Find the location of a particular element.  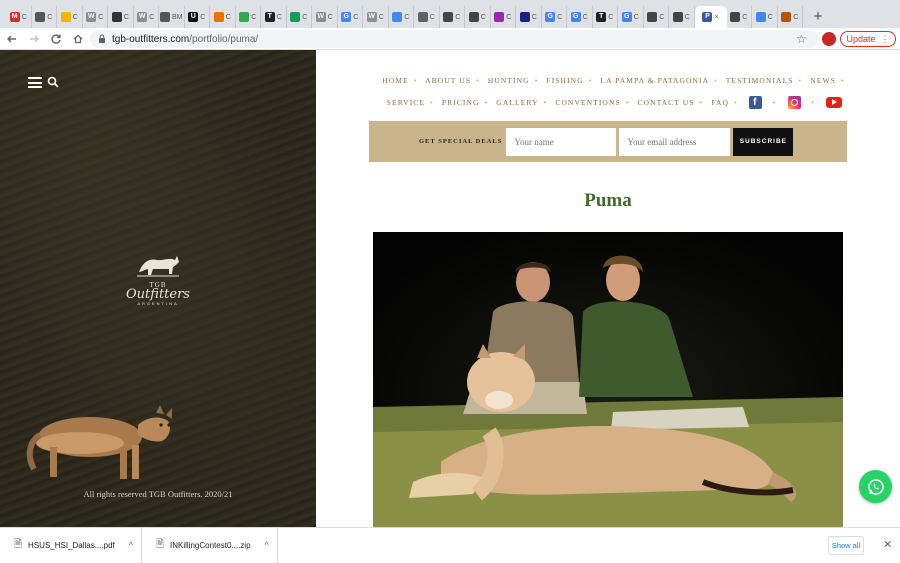

show-all-button: Show all is located at coordinates (846, 545).